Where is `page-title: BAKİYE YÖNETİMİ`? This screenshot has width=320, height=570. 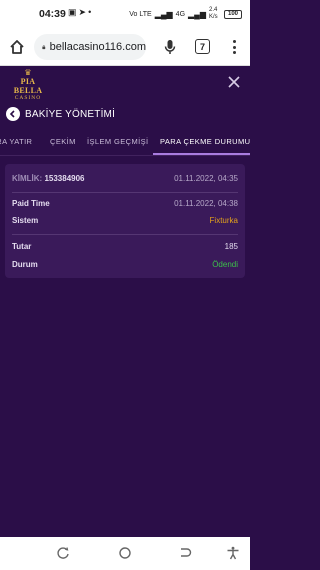
page-title: BAKİYE YÖNETİMİ is located at coordinates (70, 114).